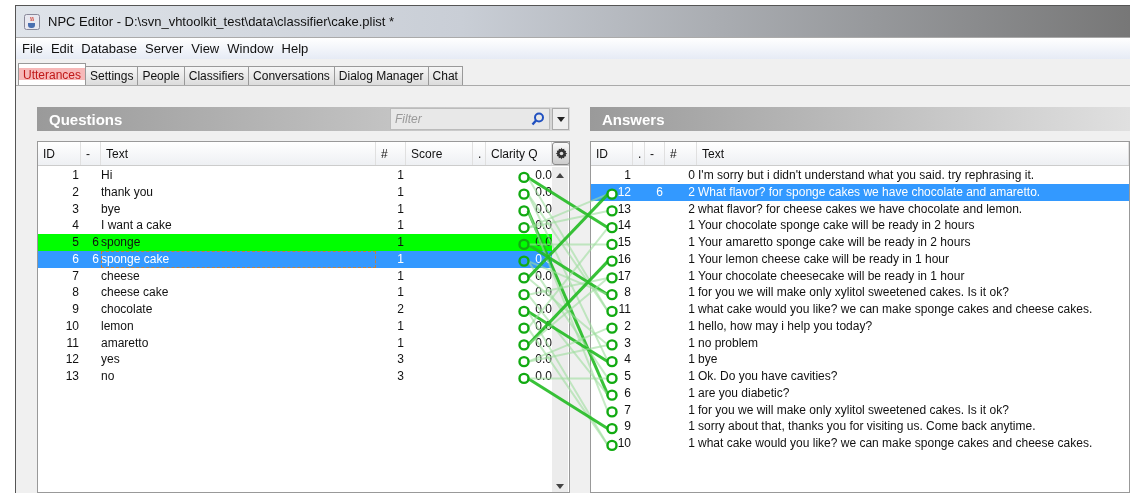 This screenshot has height=493, width=1130. What do you see at coordinates (295, 242) in the screenshot?
I see `question-row: 5 6 sponge 1 0.0` at bounding box center [295, 242].